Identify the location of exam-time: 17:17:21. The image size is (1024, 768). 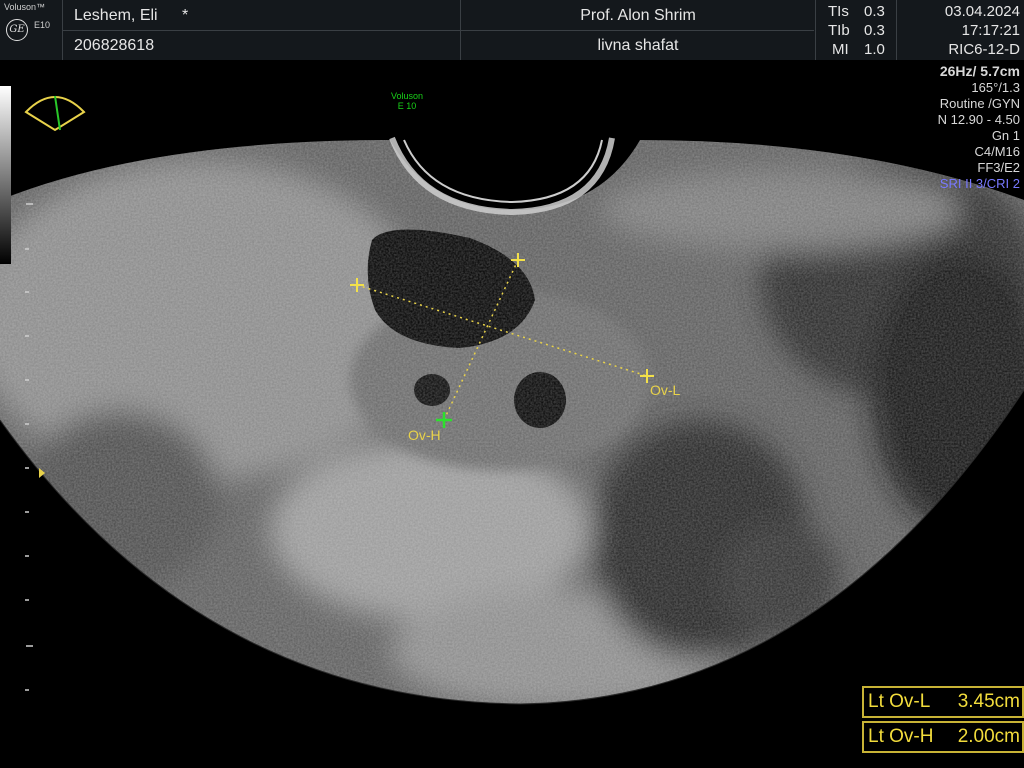
(990, 30).